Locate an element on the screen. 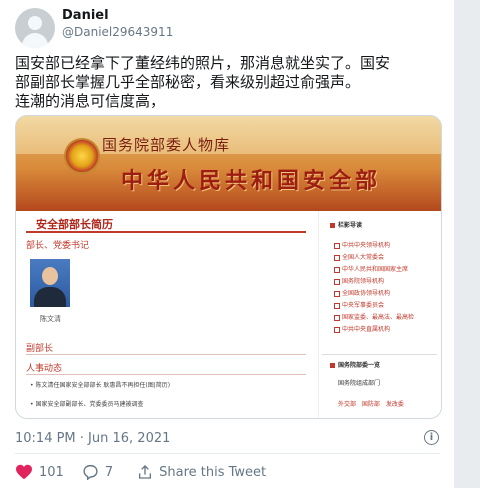 Image resolution: width=480 pixels, height=488 pixels. section-title: 安全部部长简历 is located at coordinates (74, 224).